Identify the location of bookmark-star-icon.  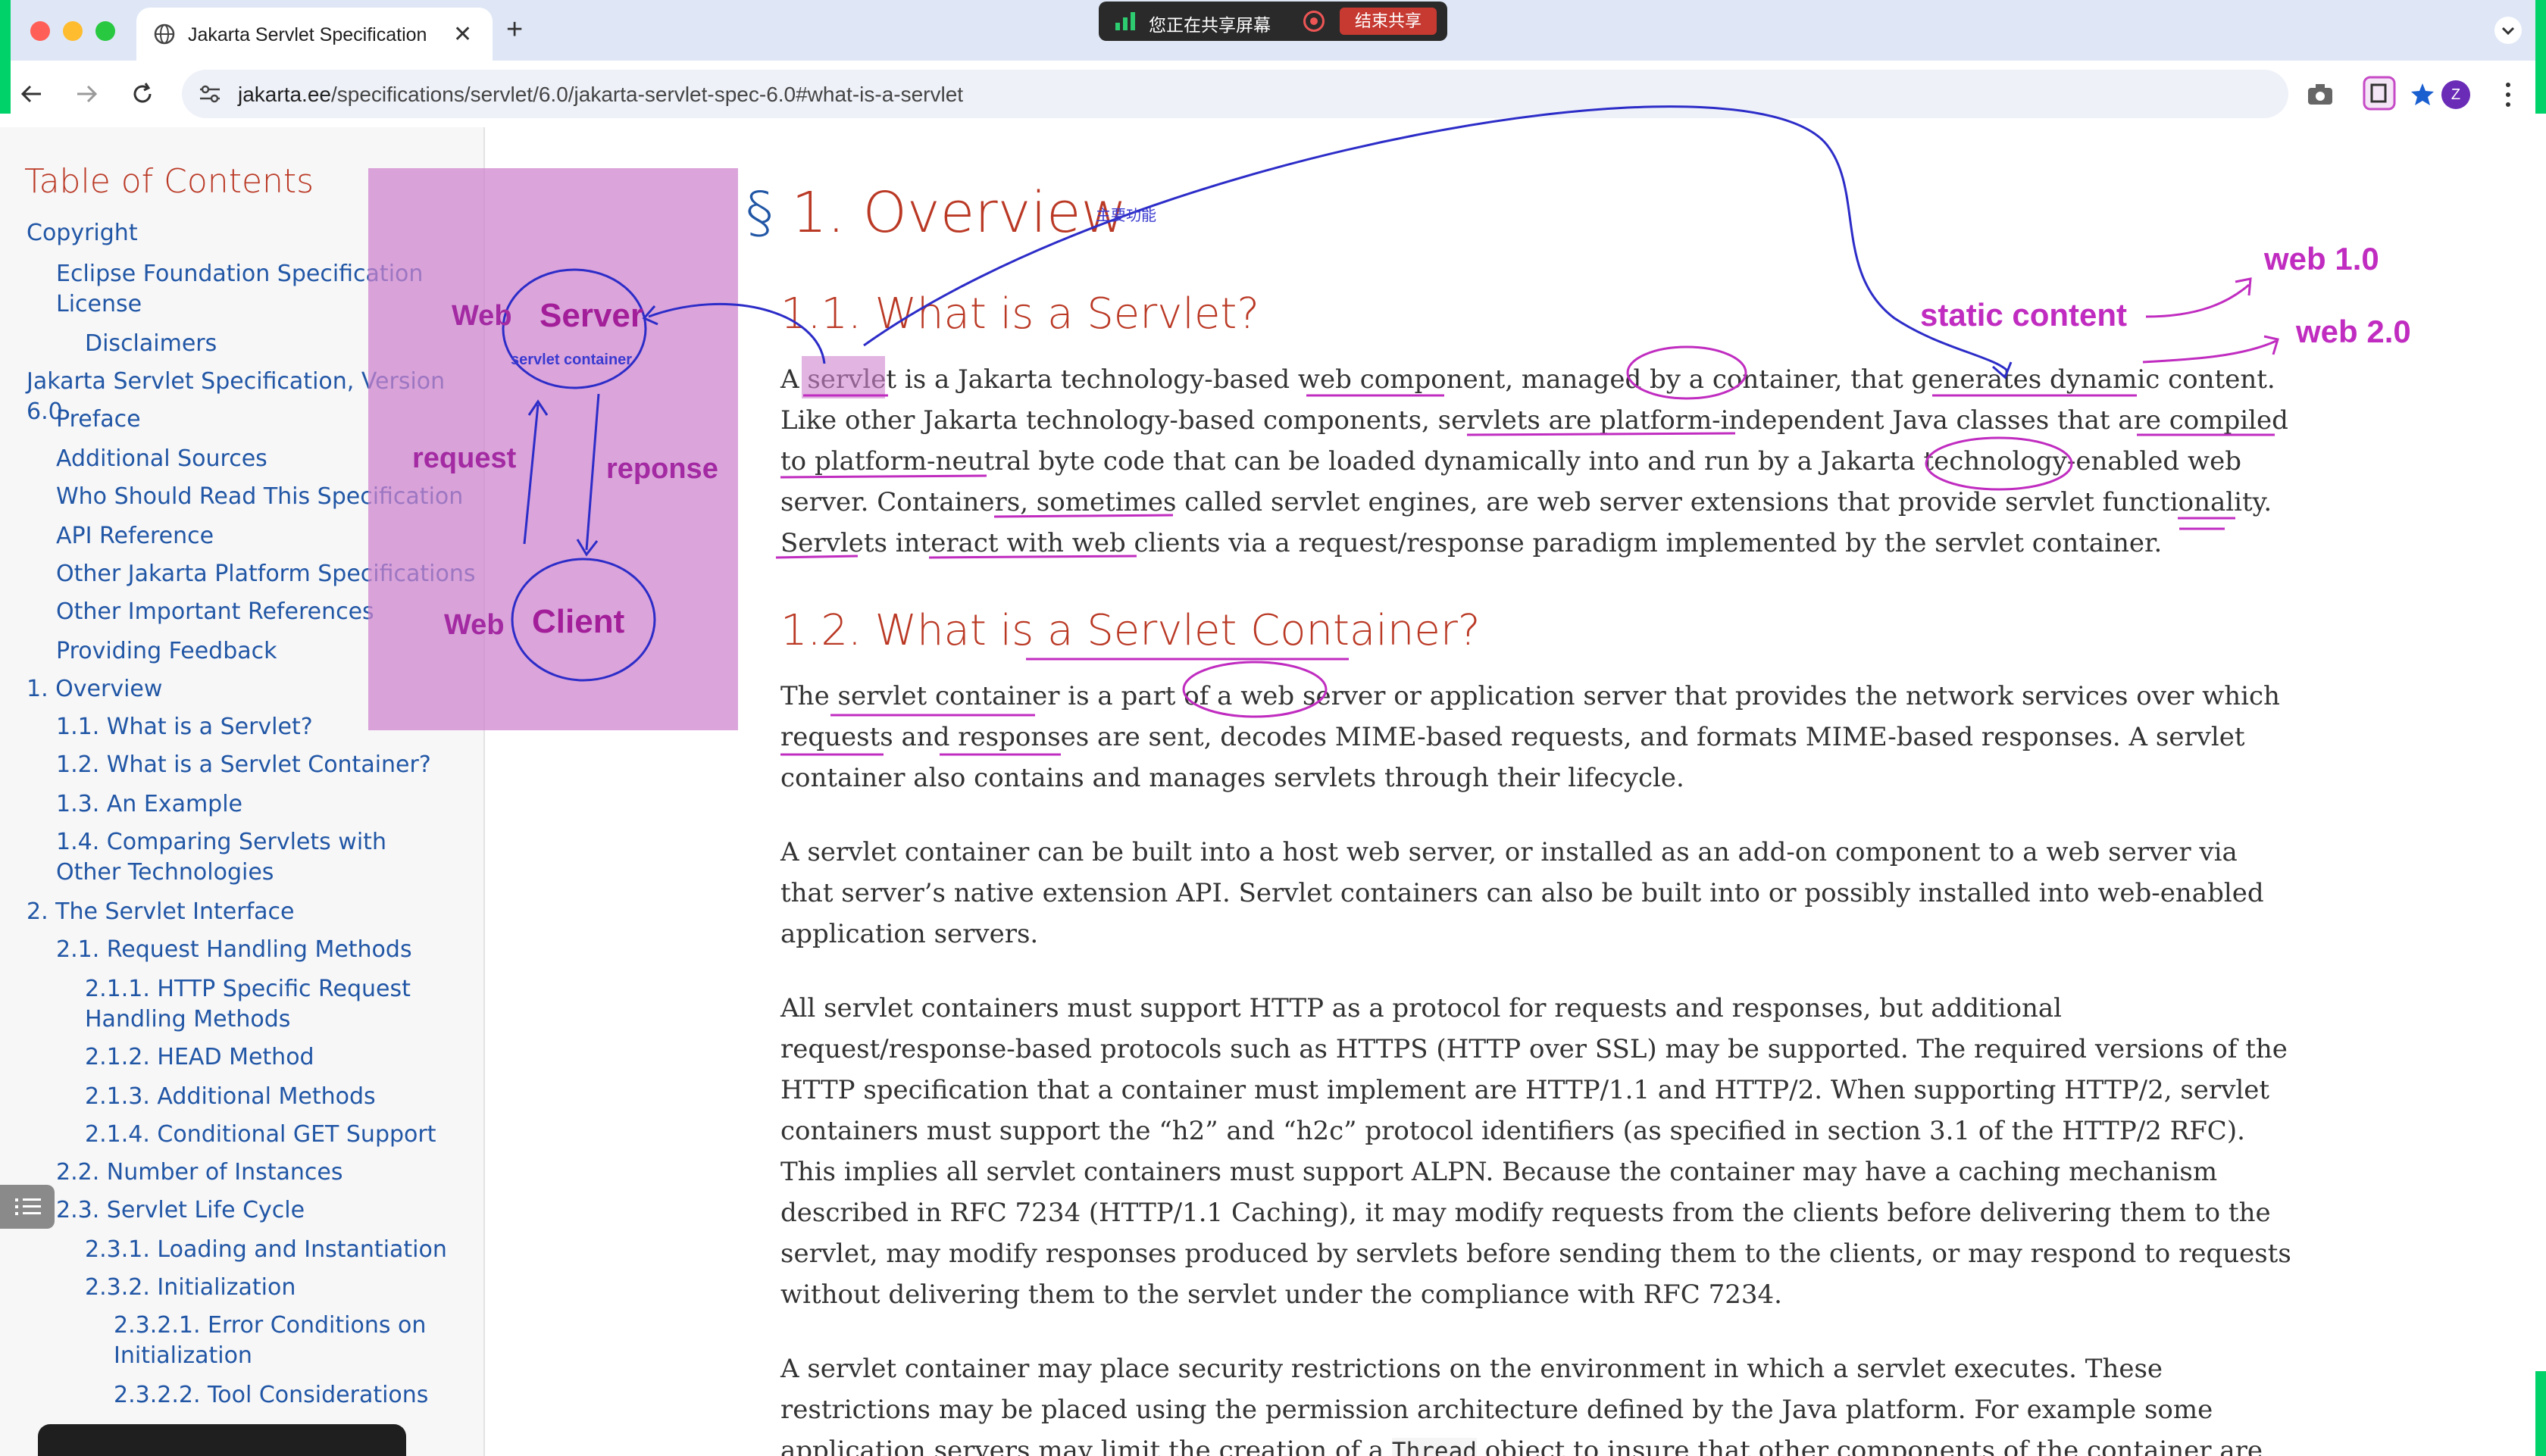
(2422, 95).